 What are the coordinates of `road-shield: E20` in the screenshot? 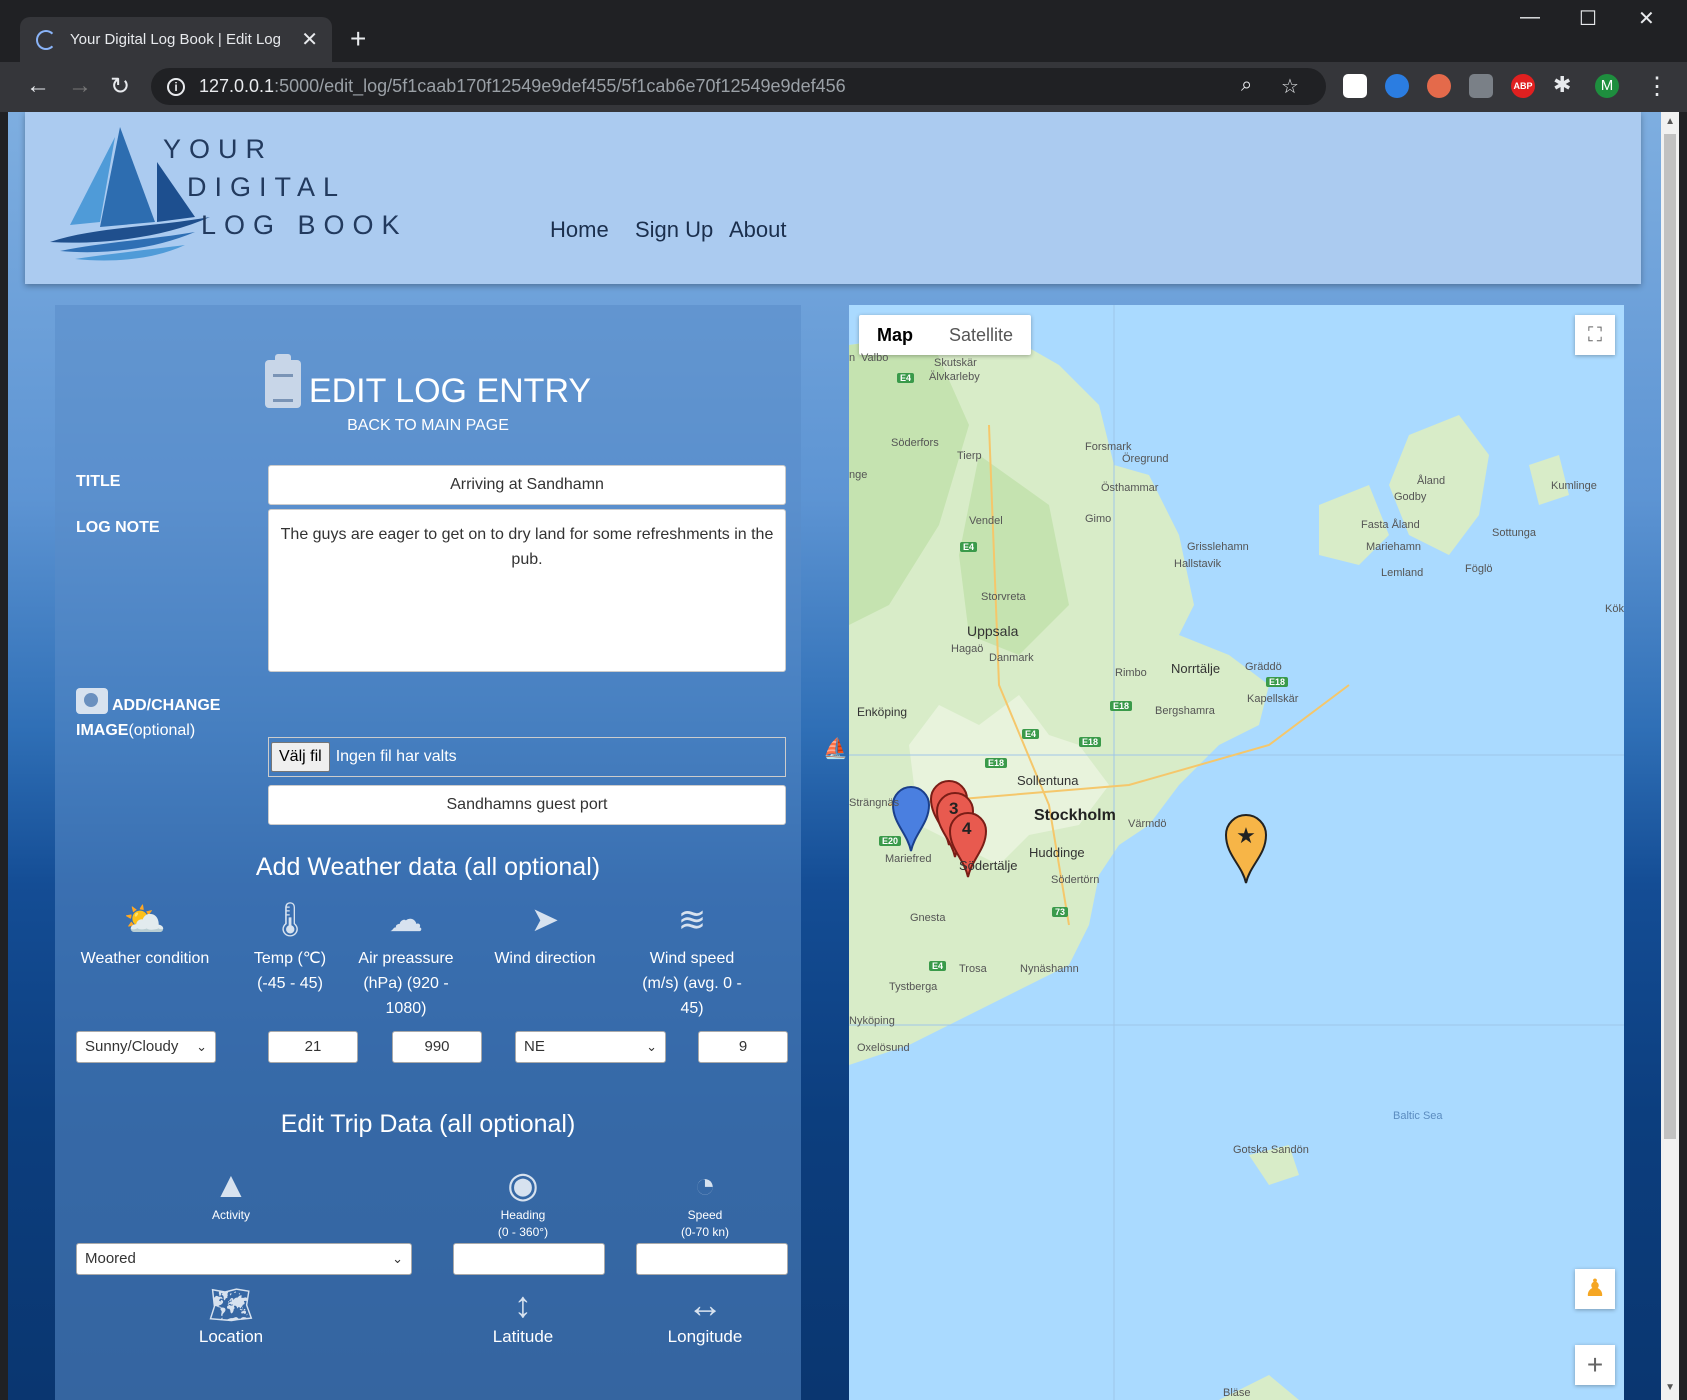 It's located at (890, 841).